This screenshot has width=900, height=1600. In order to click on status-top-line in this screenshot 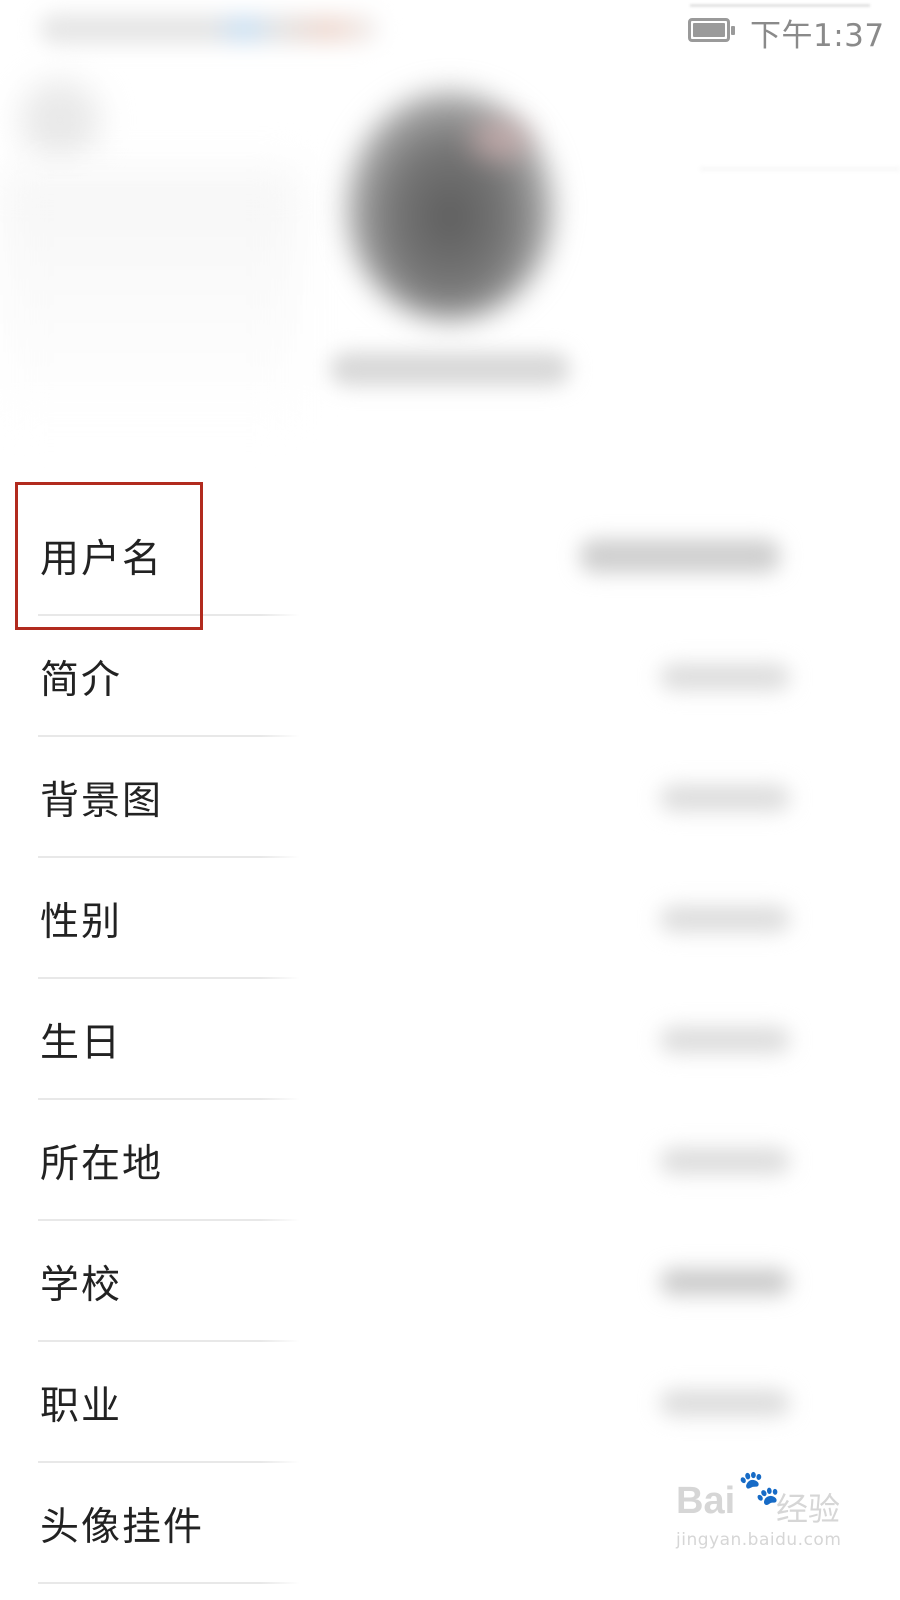, I will do `click(780, 5)`.